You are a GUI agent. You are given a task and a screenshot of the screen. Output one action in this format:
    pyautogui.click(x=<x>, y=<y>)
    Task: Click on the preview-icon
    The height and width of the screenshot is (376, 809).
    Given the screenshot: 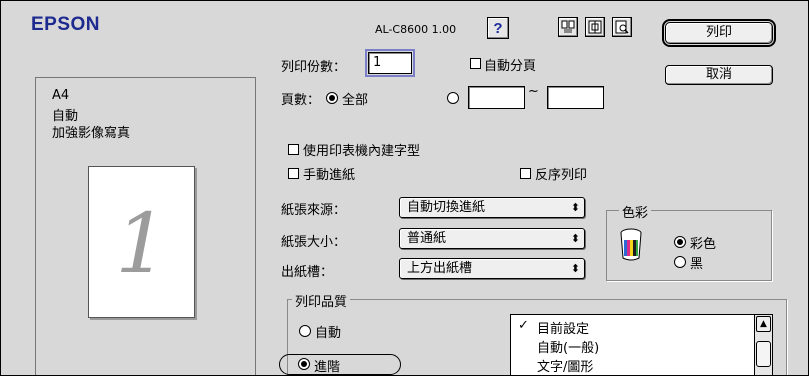 What is the action you would take?
    pyautogui.click(x=622, y=27)
    